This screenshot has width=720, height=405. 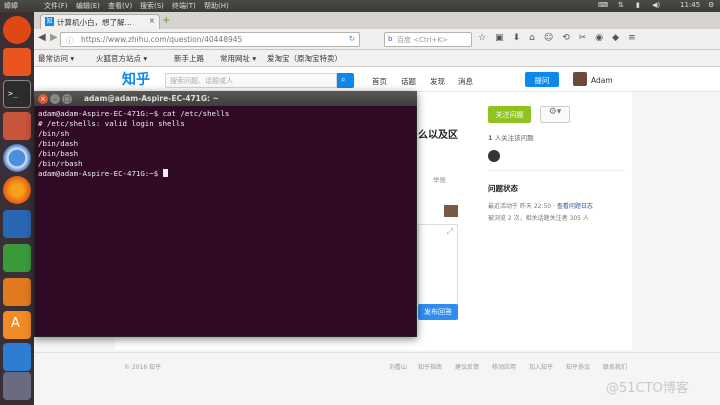 I want to click on divider, so click(x=557, y=170).